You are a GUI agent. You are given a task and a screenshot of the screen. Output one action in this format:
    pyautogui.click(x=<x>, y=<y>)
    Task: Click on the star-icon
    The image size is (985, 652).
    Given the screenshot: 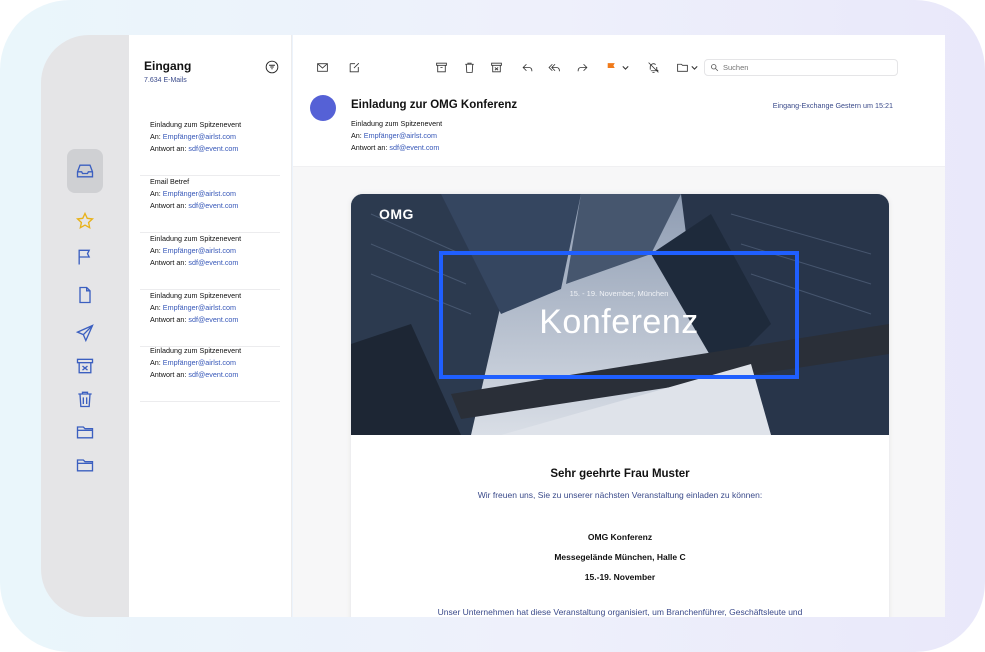 What is the action you would take?
    pyautogui.click(x=85, y=220)
    